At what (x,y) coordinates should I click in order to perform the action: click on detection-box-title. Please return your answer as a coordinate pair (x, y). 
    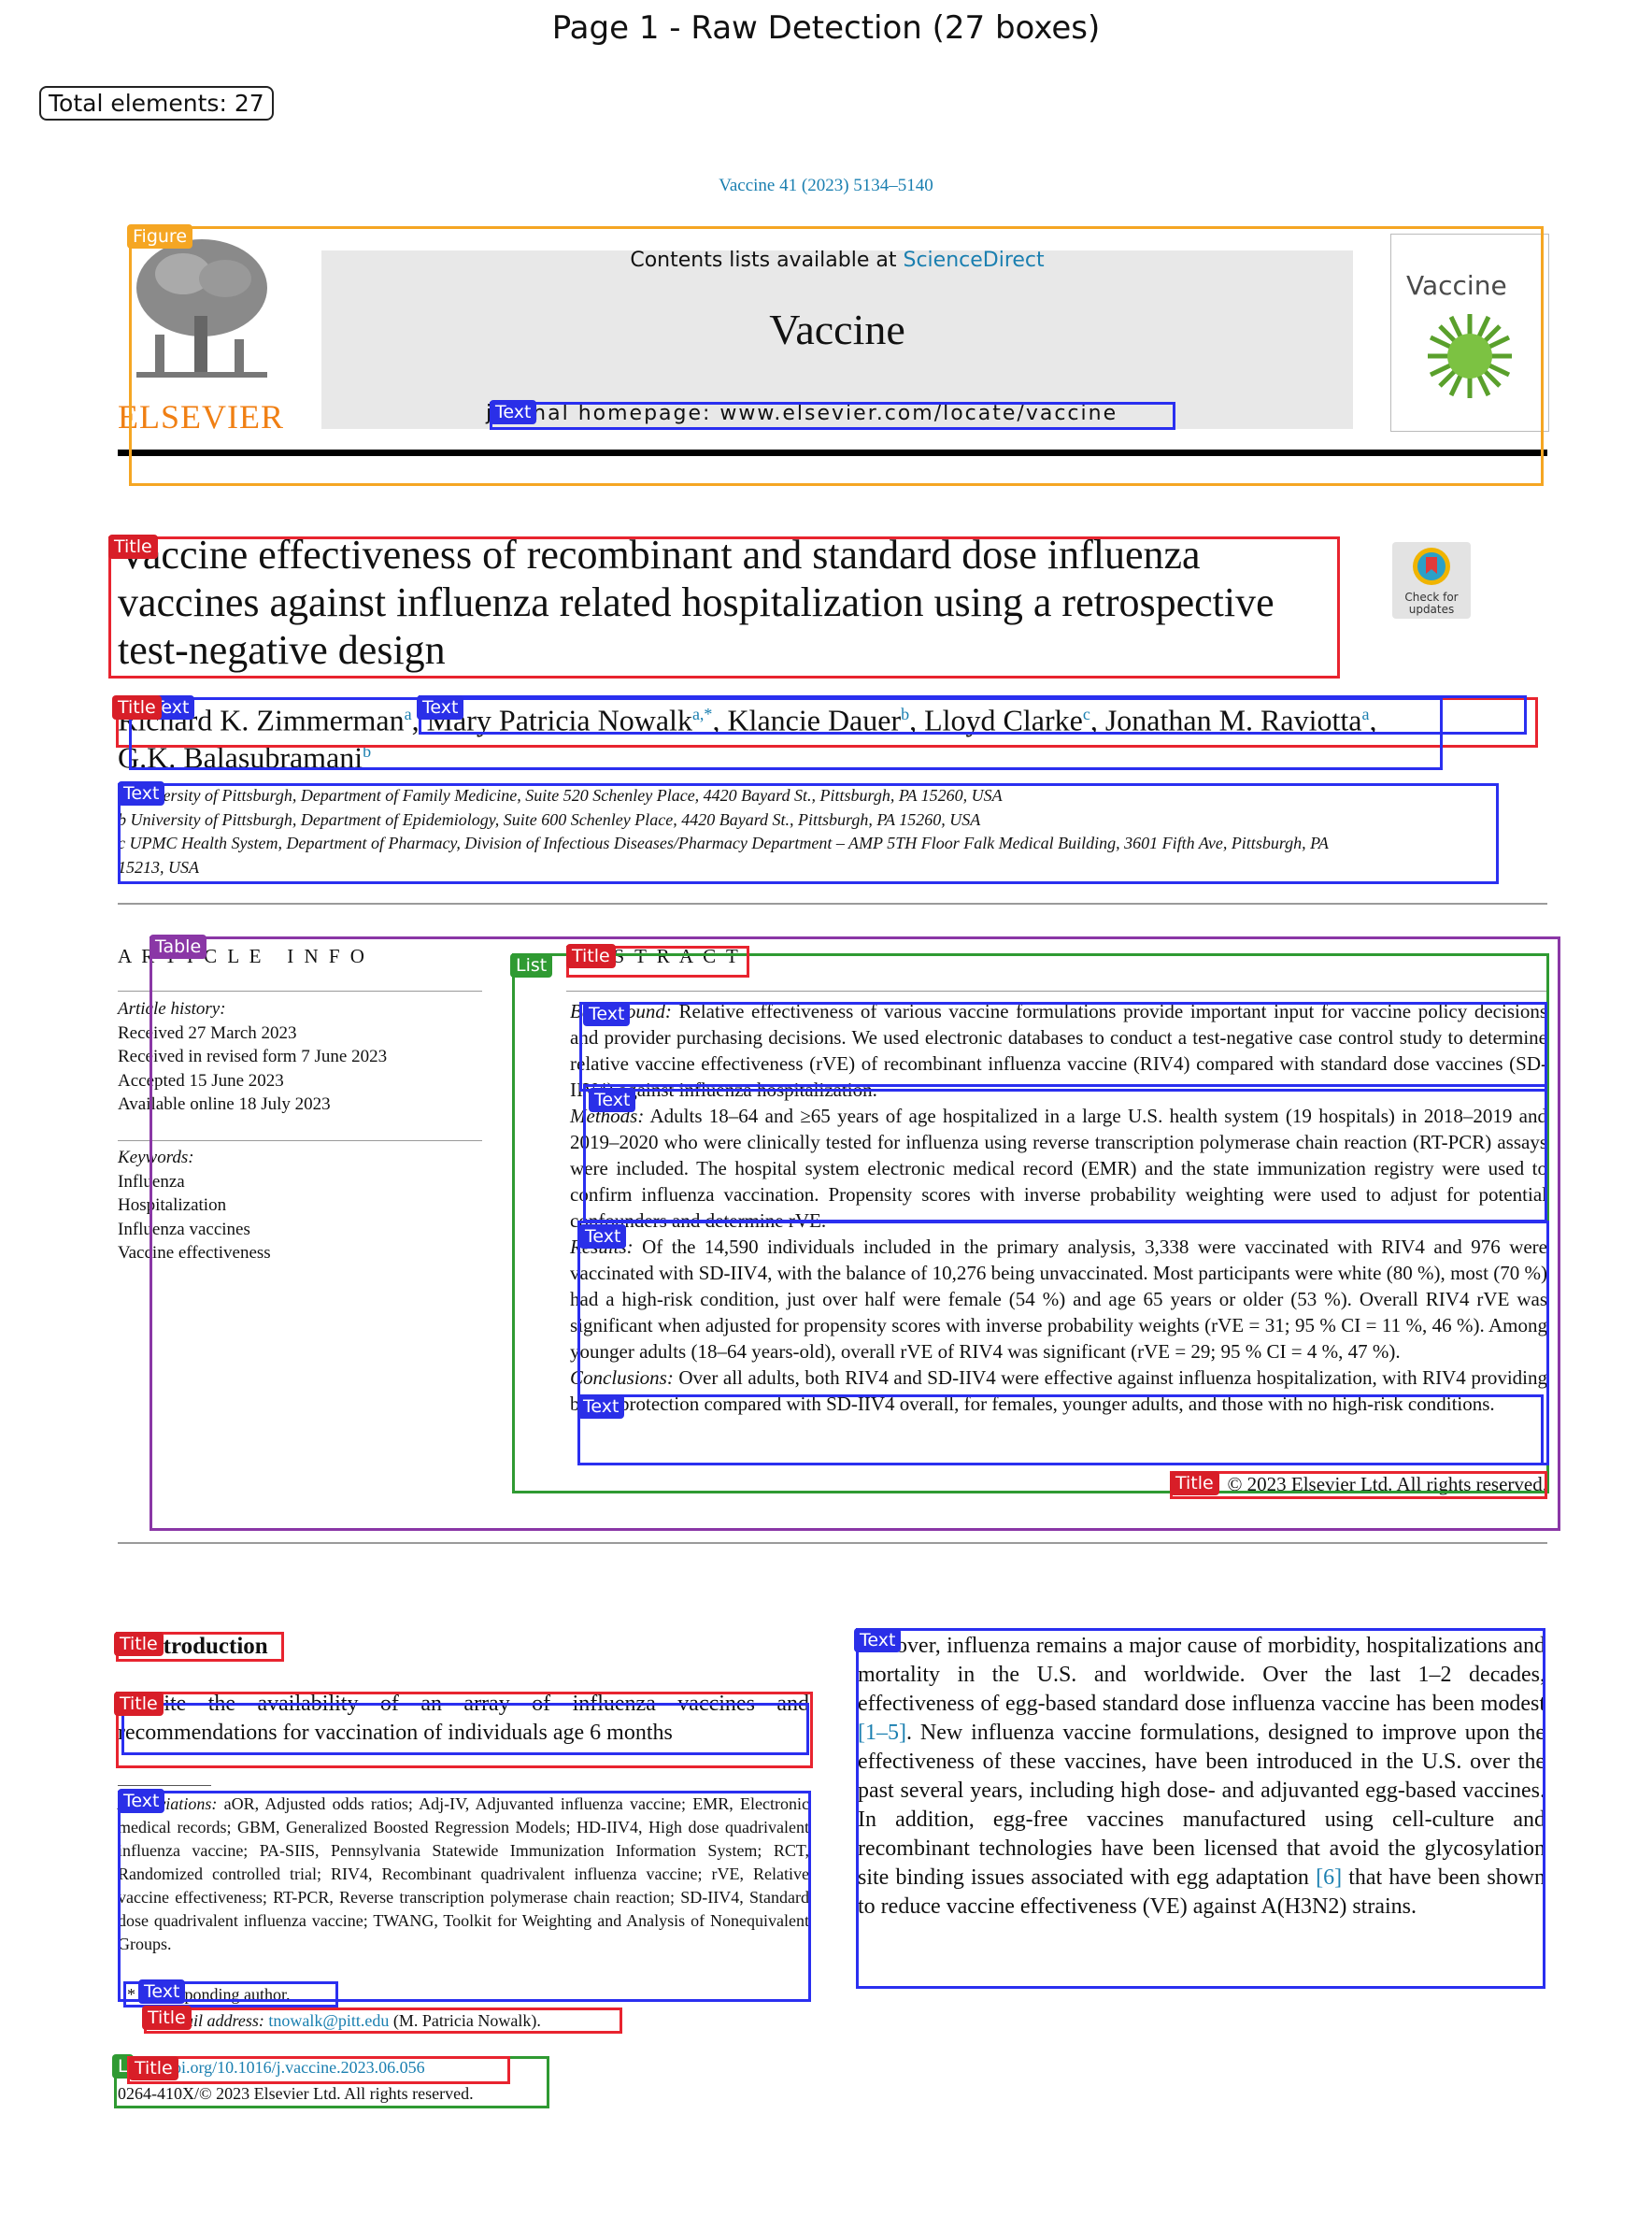
    Looking at the image, I should click on (724, 608).